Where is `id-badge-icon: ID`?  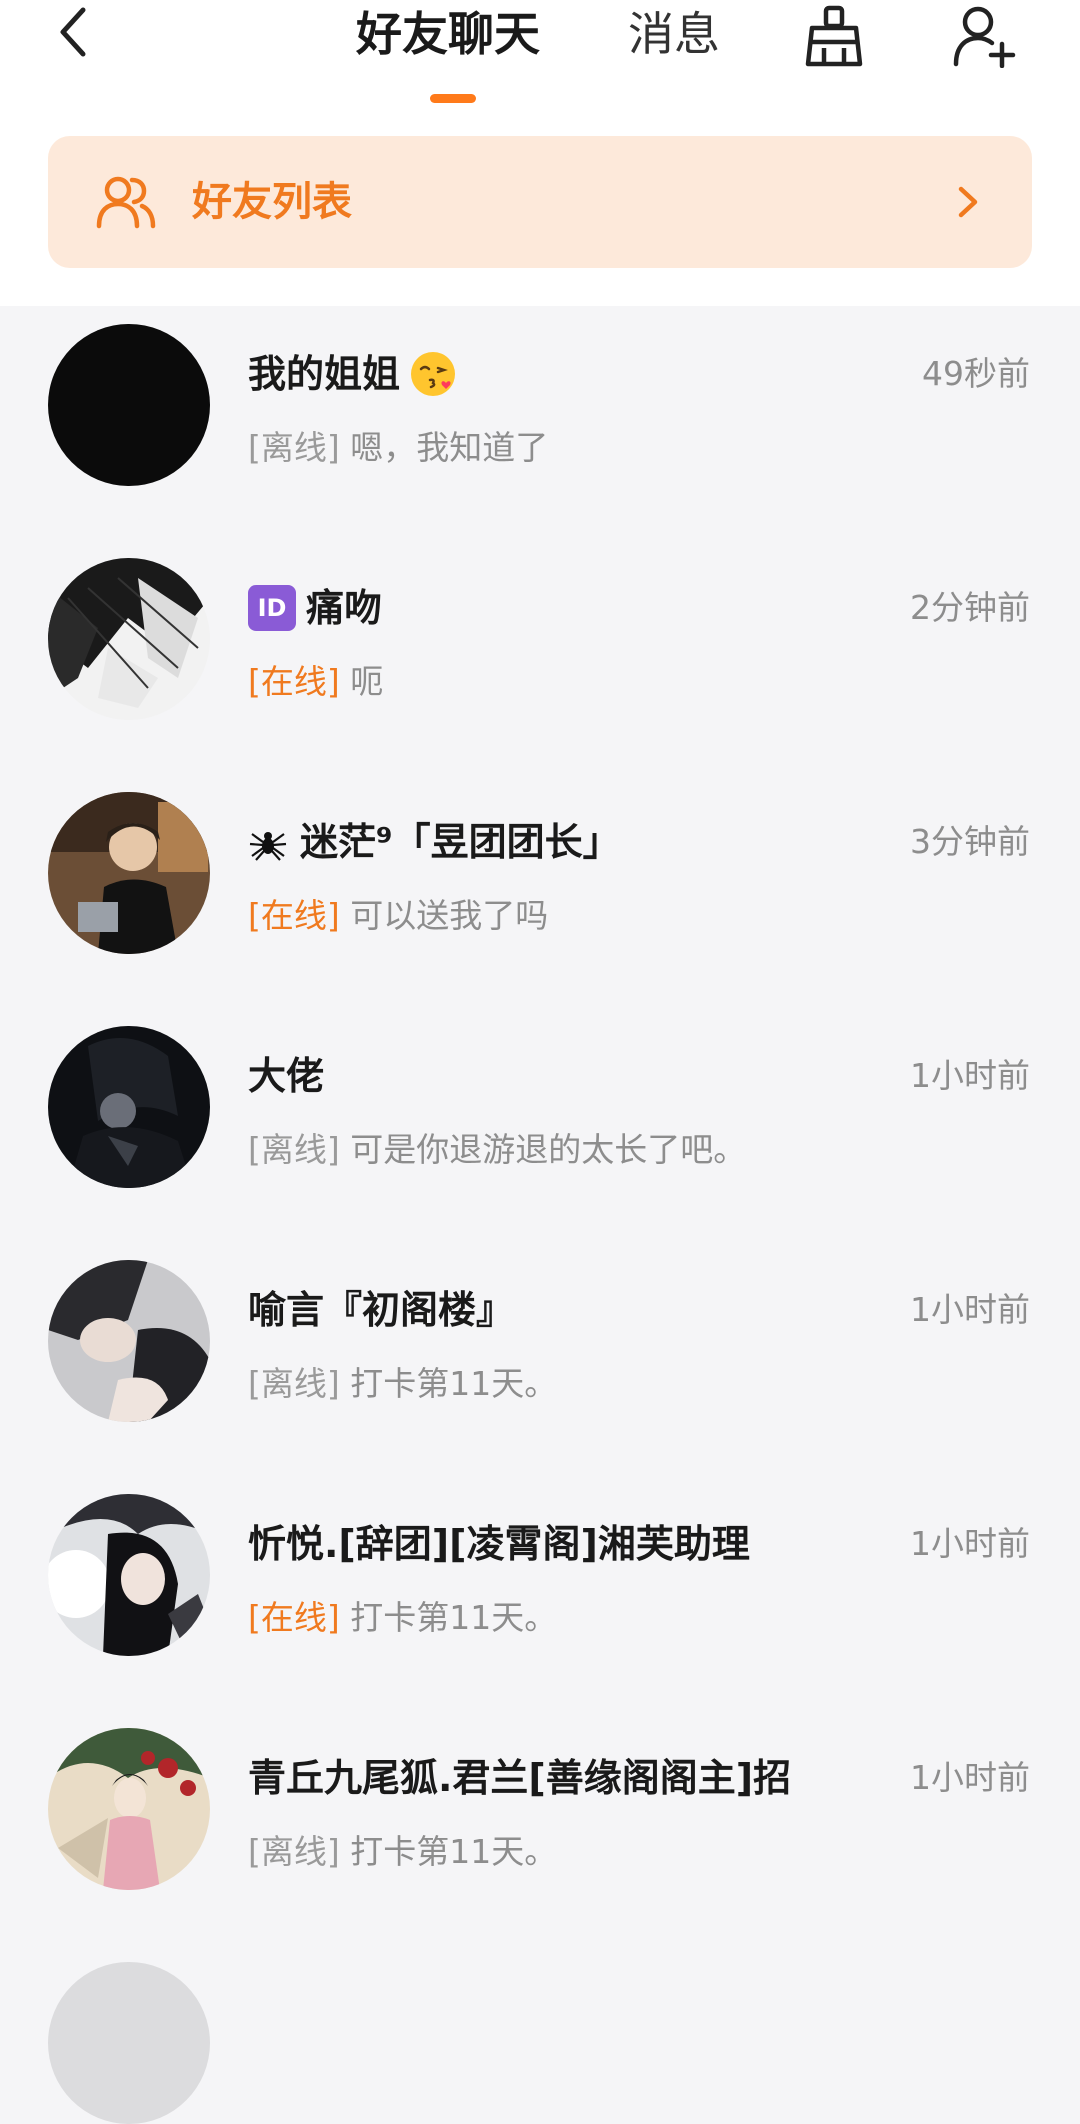
id-badge-icon: ID is located at coordinates (272, 608).